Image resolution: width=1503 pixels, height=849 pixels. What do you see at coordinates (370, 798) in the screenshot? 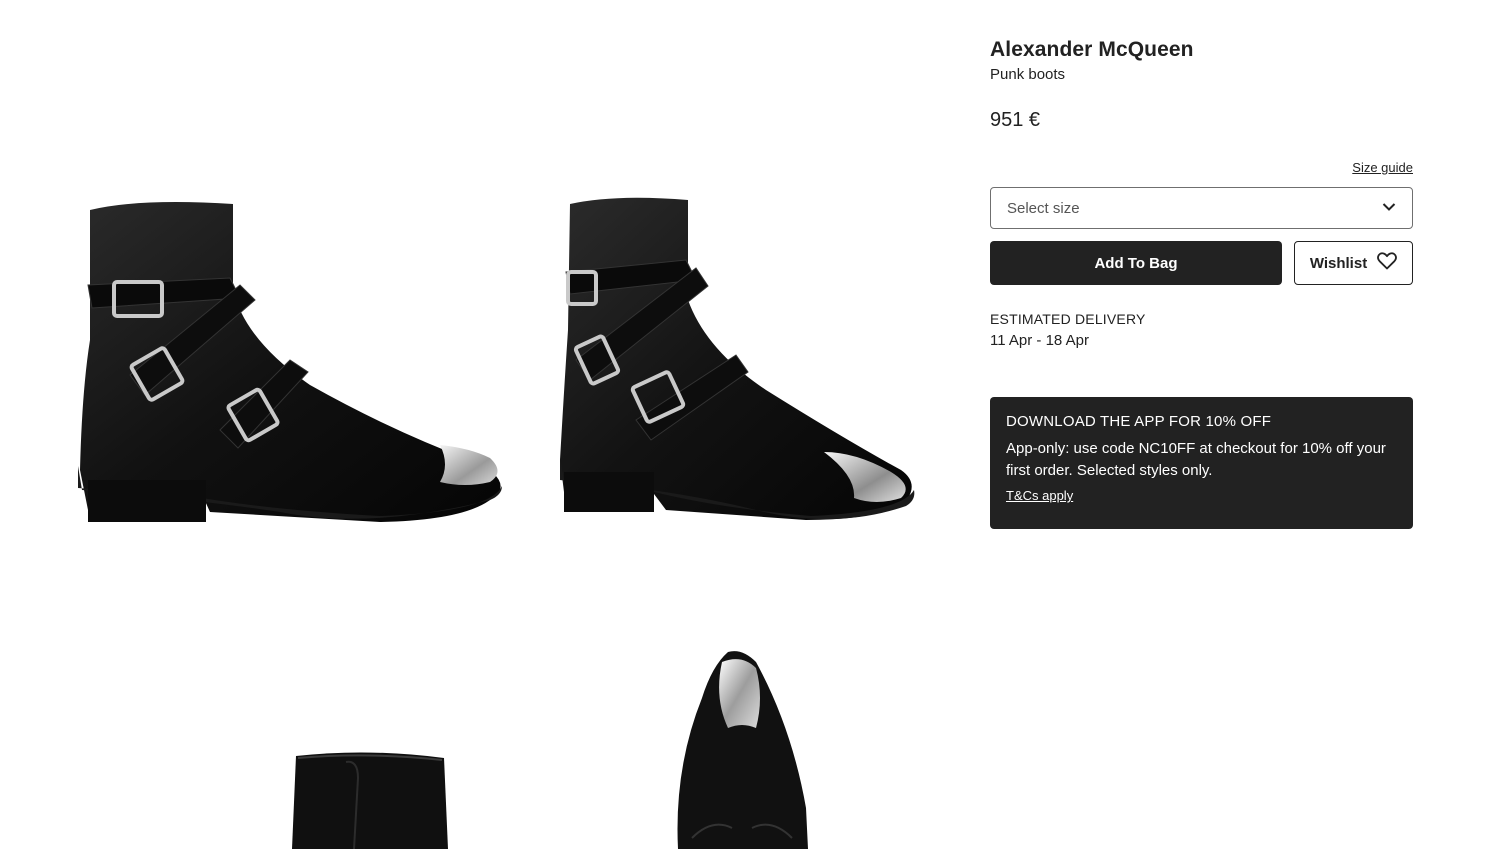
I see `product-image-back` at bounding box center [370, 798].